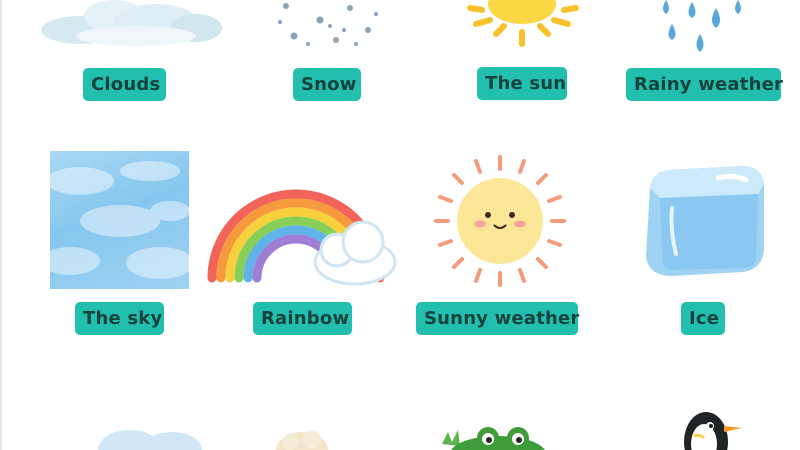 This screenshot has width=800, height=450. What do you see at coordinates (500, 221) in the screenshot?
I see `sunny-face-picture` at bounding box center [500, 221].